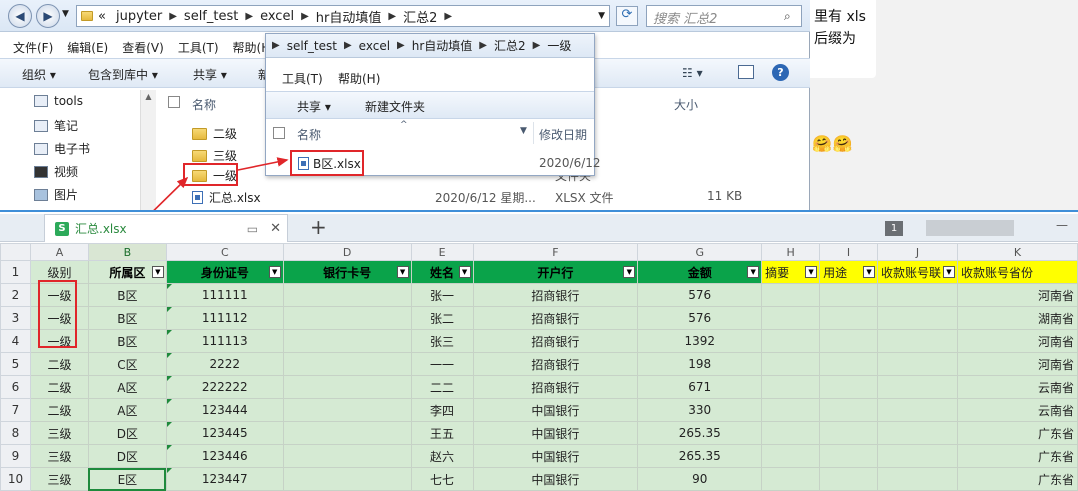  What do you see at coordinates (275, 228) in the screenshot?
I see `close-icon: ✕` at bounding box center [275, 228].